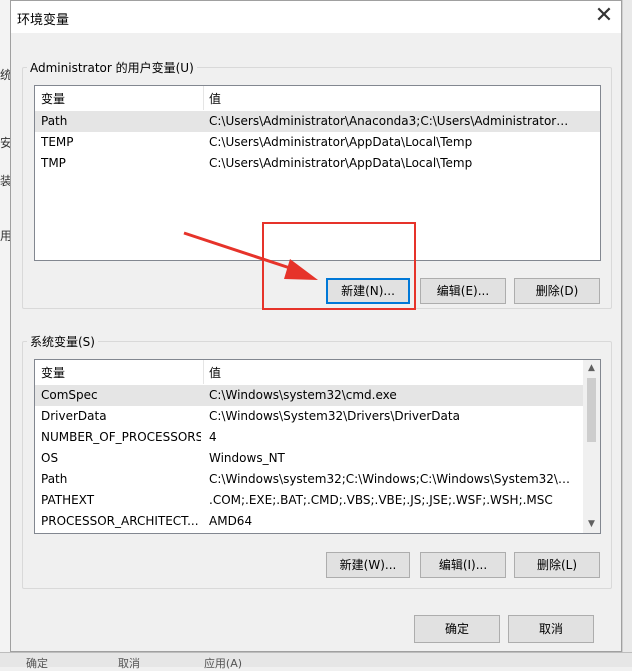  I want to click on close-icon: ✕, so click(604, 16).